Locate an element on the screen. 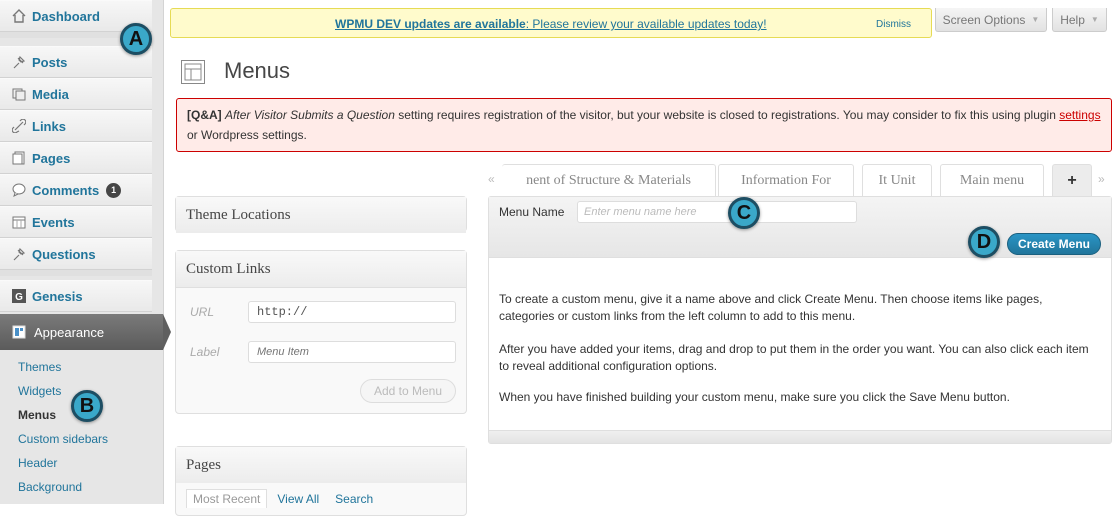 This screenshot has width=1117, height=516. add-to-menu-button: Add to Menu is located at coordinates (408, 391).